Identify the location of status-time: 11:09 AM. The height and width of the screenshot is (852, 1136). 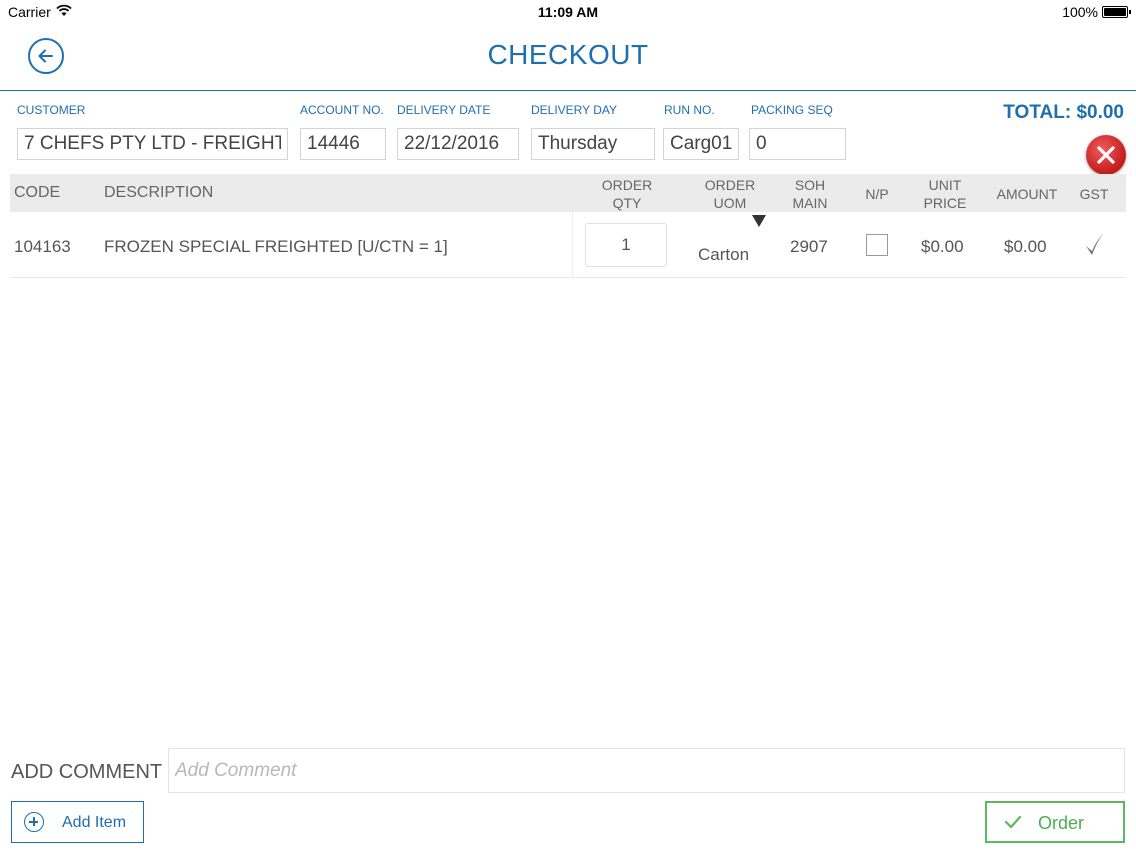
(568, 12).